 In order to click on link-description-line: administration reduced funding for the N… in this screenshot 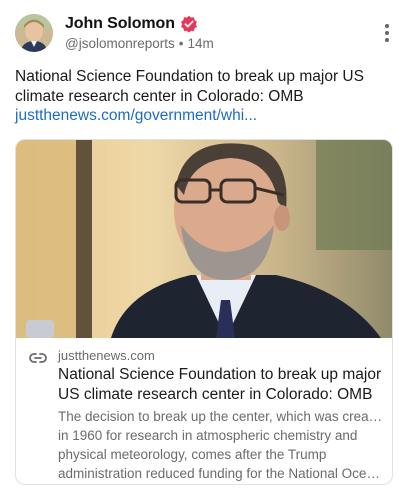, I will do `click(220, 473)`.